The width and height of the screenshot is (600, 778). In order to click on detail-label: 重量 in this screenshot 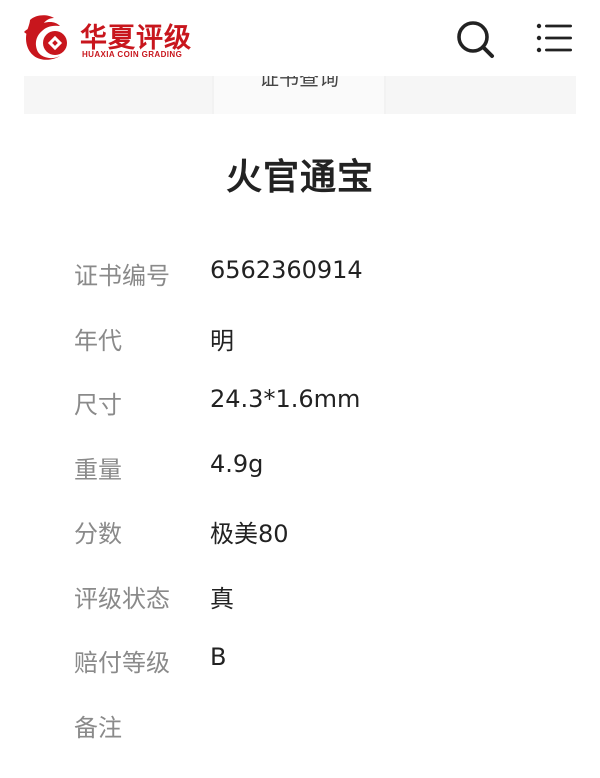, I will do `click(98, 469)`.